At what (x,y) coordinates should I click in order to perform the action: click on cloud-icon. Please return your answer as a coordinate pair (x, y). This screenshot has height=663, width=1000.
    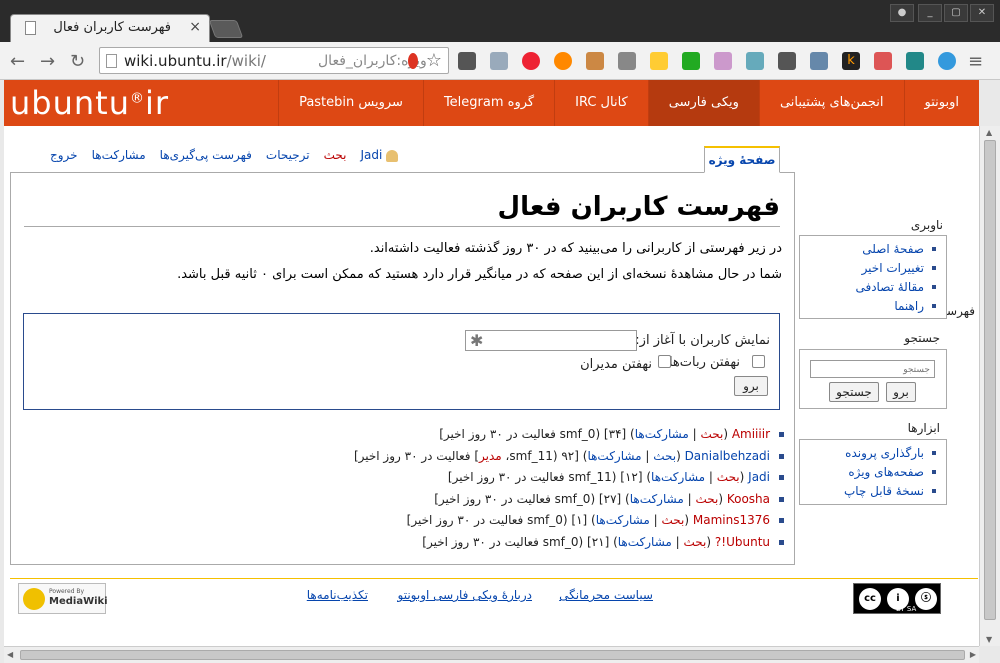
    Looking at the image, I should click on (499, 61).